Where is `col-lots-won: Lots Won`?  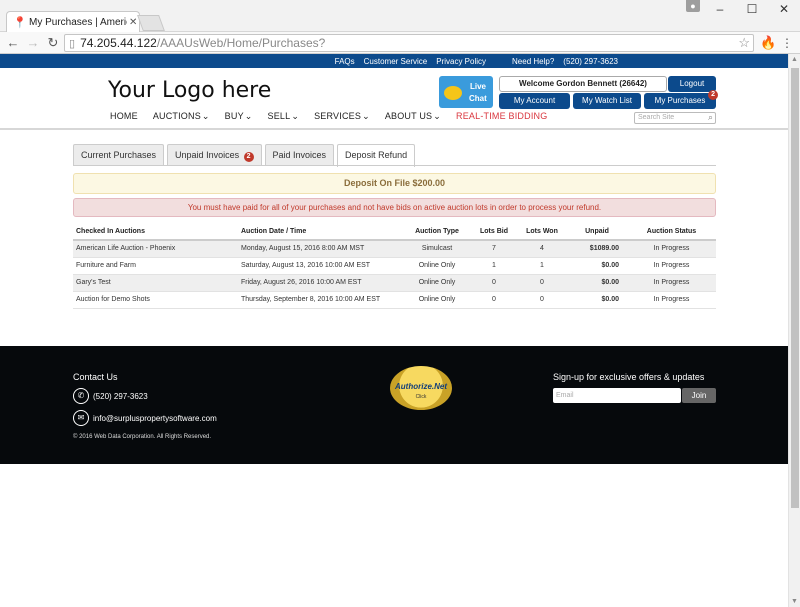 col-lots-won: Lots Won is located at coordinates (542, 232).